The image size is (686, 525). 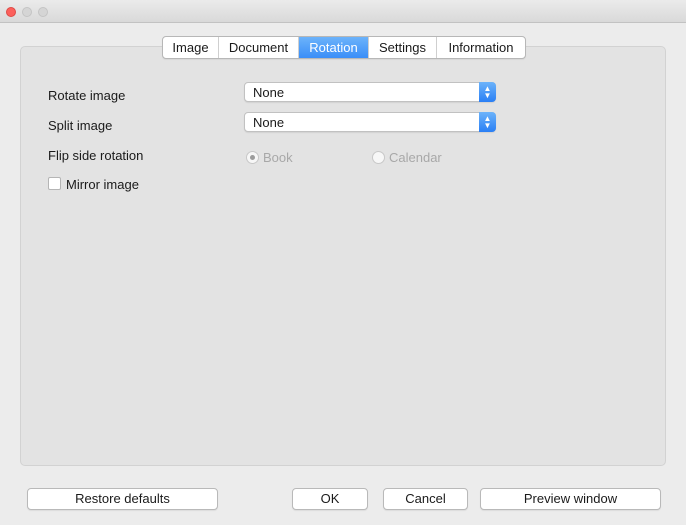 What do you see at coordinates (334, 47) in the screenshot?
I see `tab-rotation: Rotation` at bounding box center [334, 47].